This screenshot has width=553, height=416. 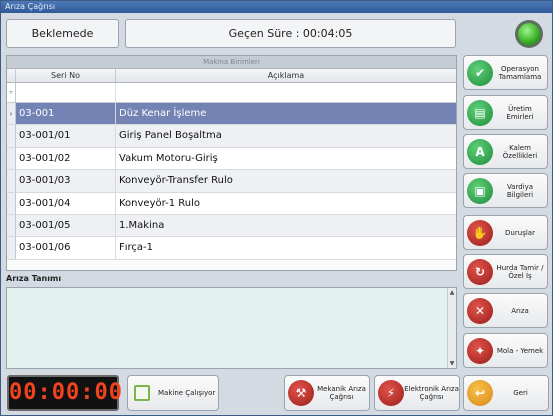 I want to click on production-orders-button: ▤ Üretim Emirleri, so click(x=505, y=112).